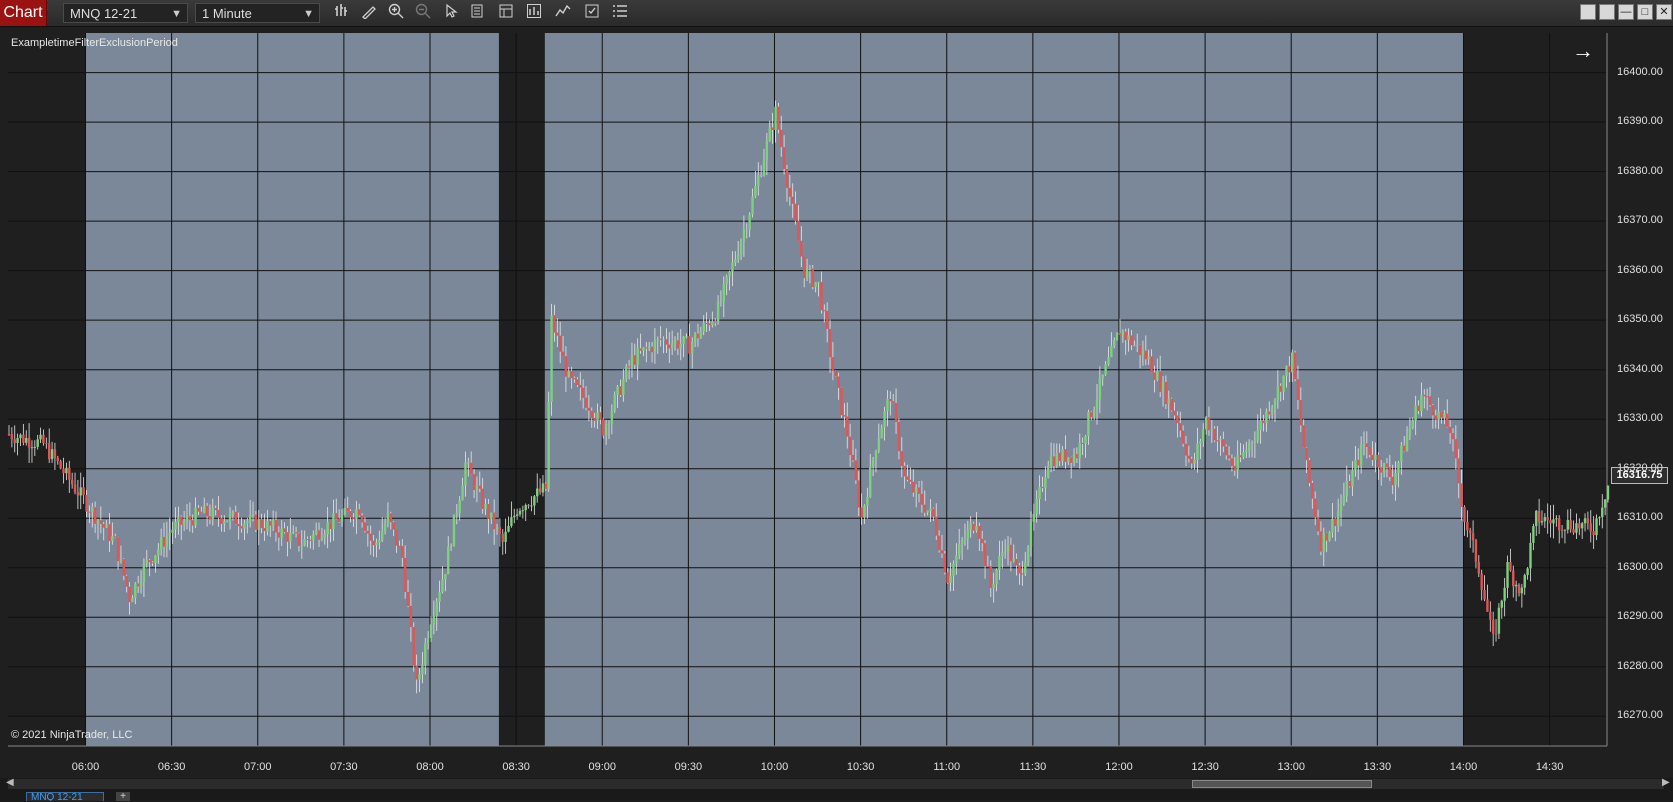 The height and width of the screenshot is (802, 1673). What do you see at coordinates (10, 782) in the screenshot?
I see `scroll-left-icon: ◀` at bounding box center [10, 782].